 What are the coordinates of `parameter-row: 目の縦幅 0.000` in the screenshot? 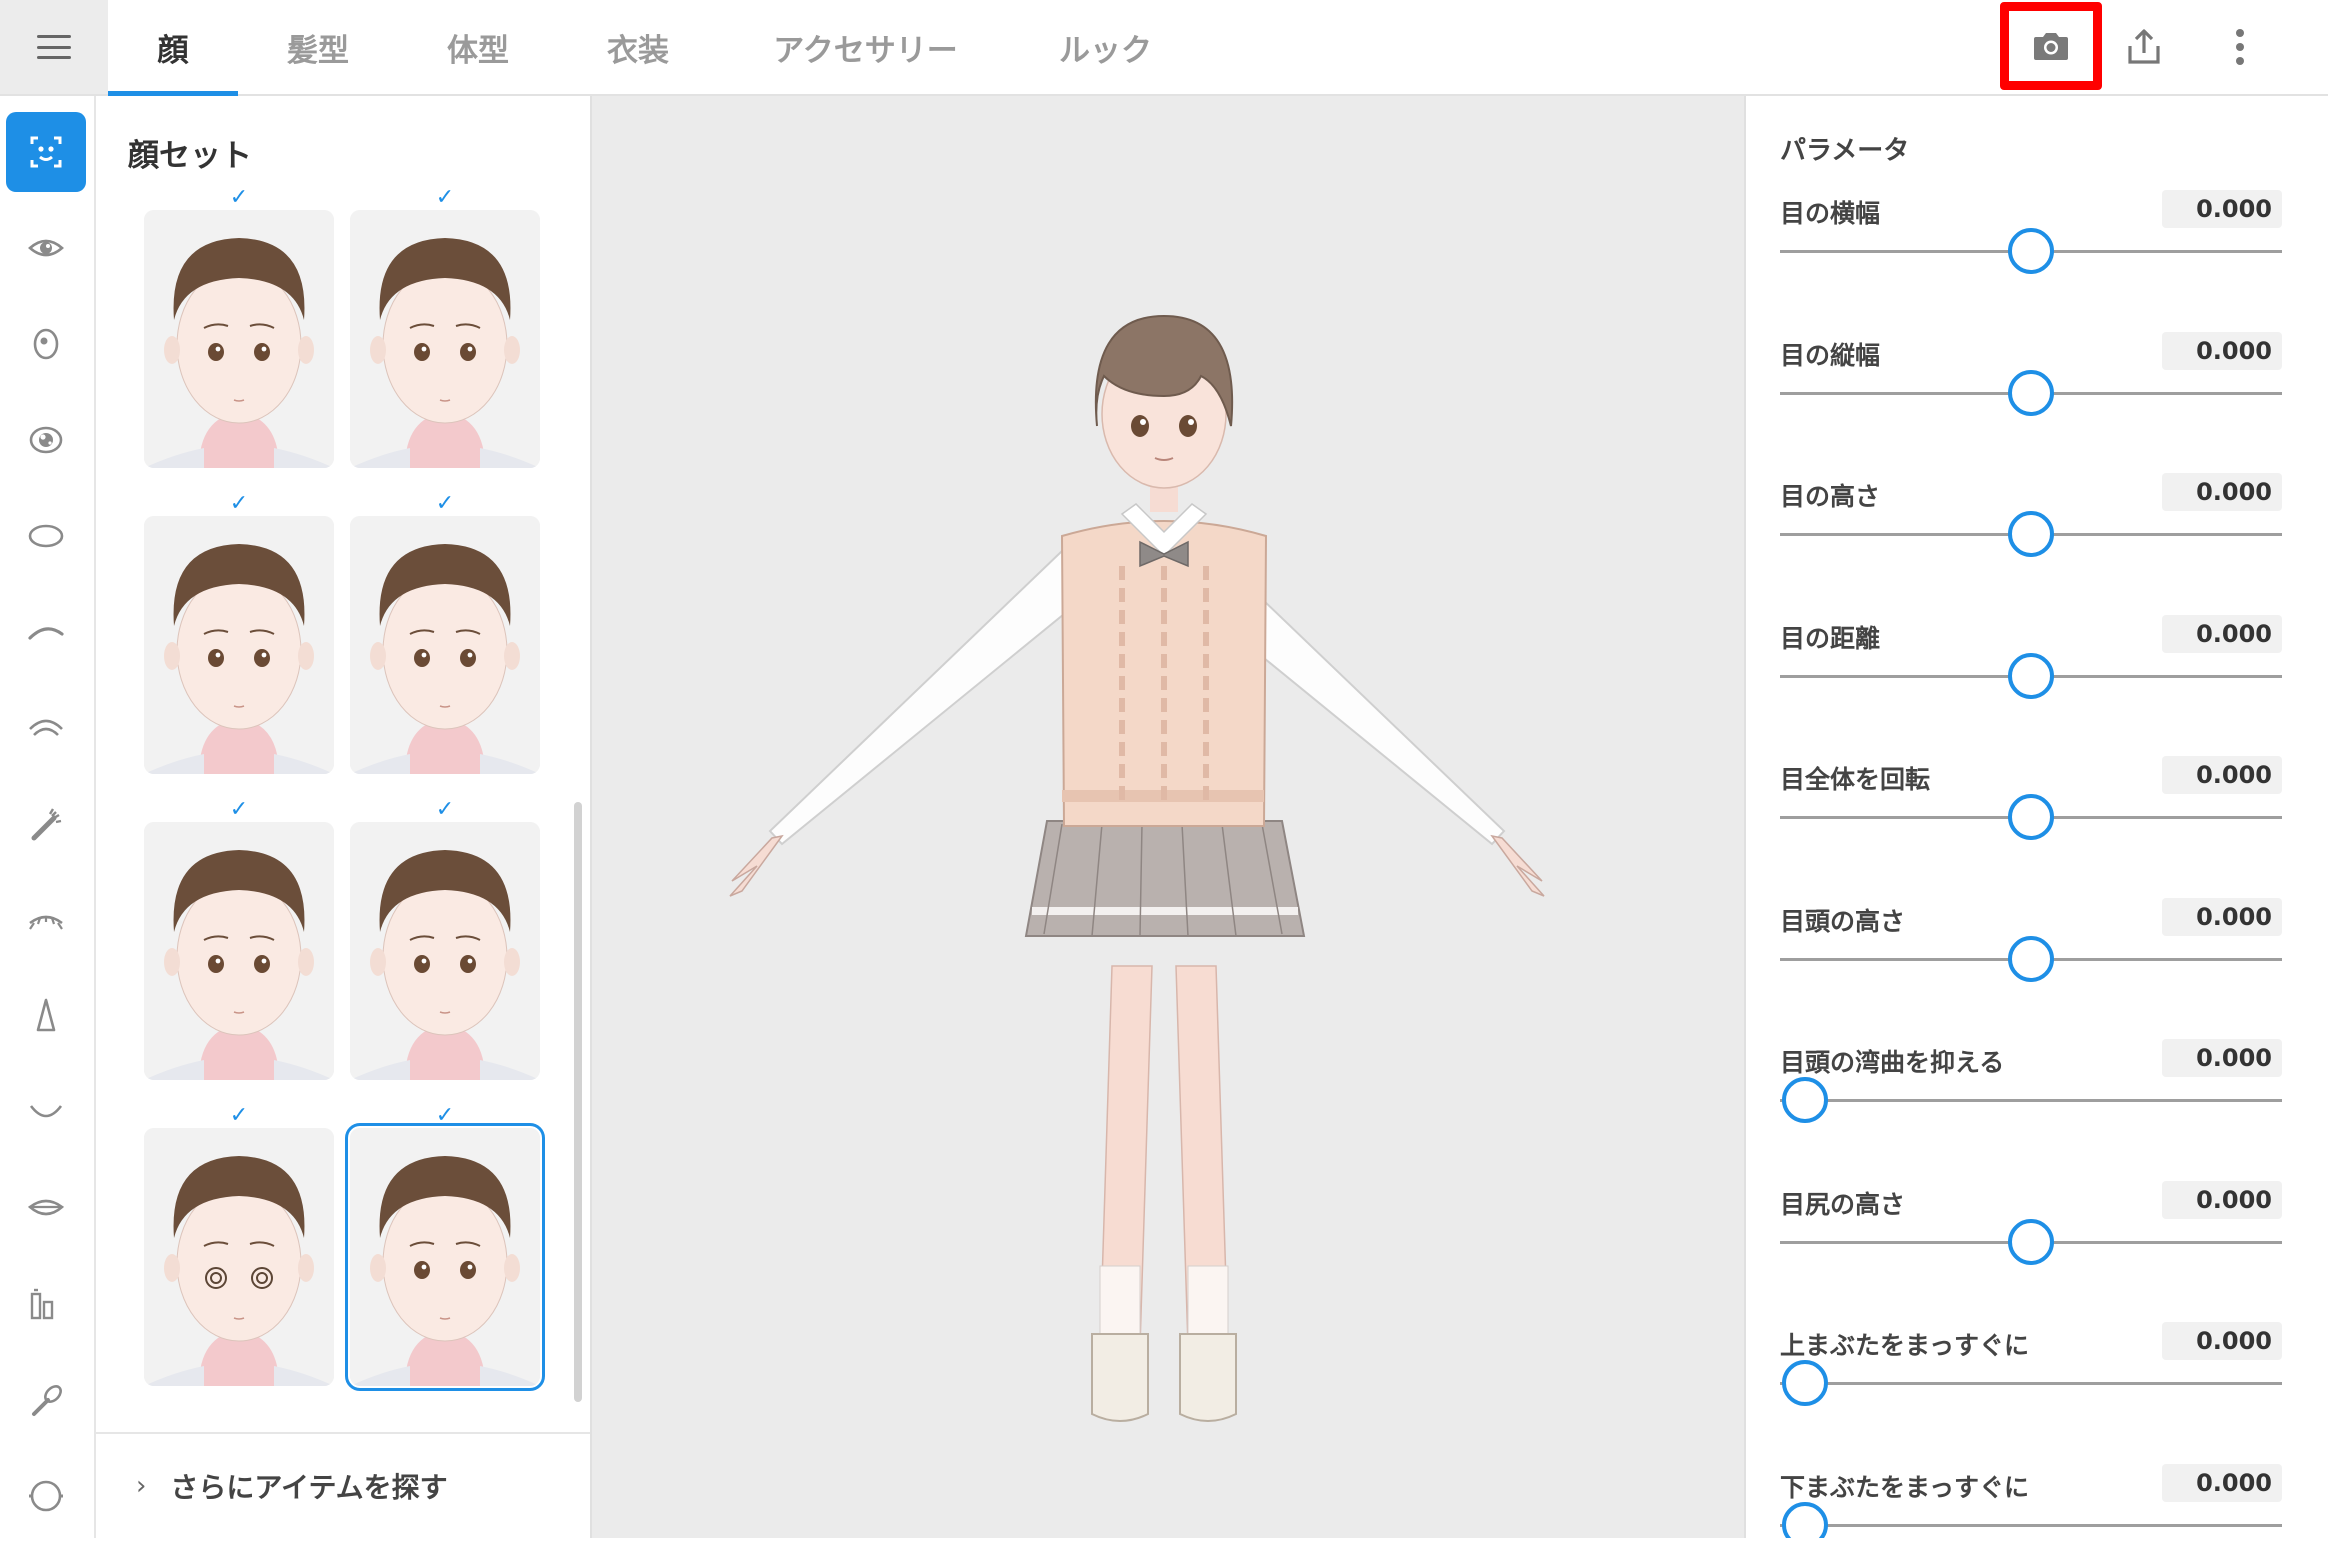 It's located at (2031, 403).